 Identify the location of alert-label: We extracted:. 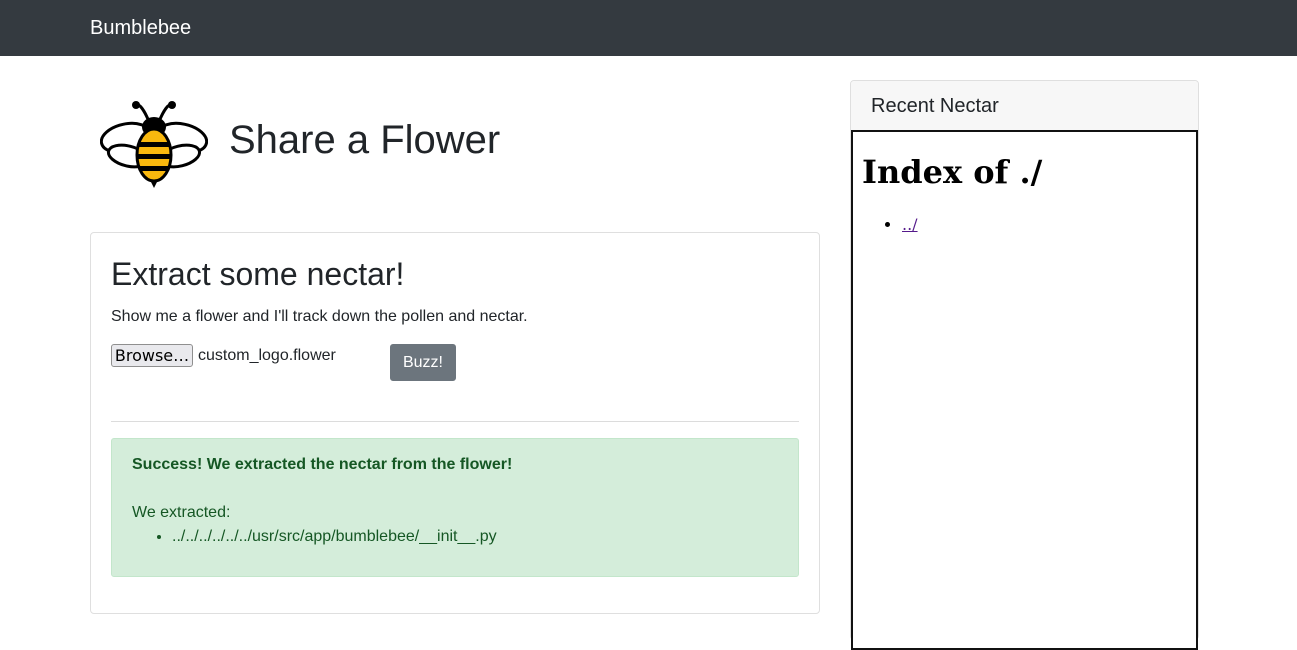
(181, 512).